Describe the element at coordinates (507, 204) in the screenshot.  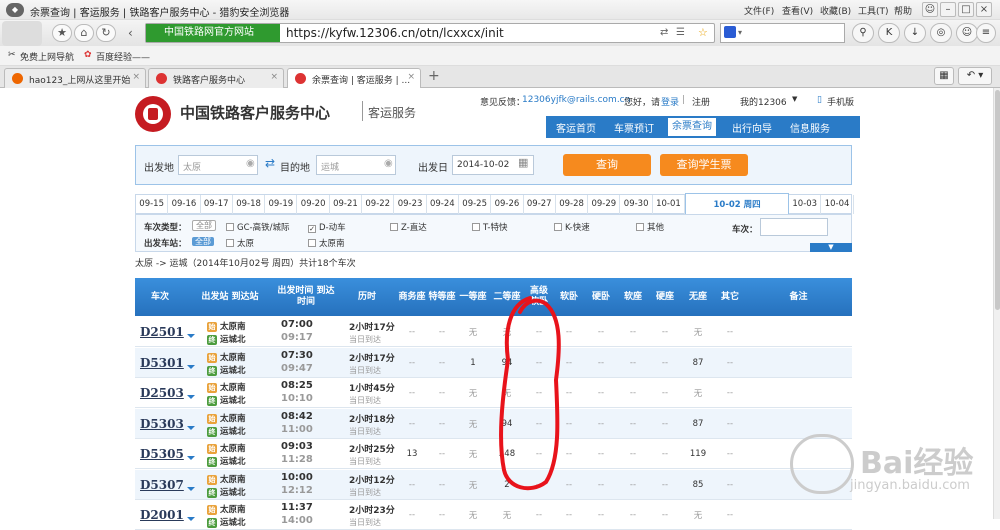
I see `date-tab: 09-26` at that location.